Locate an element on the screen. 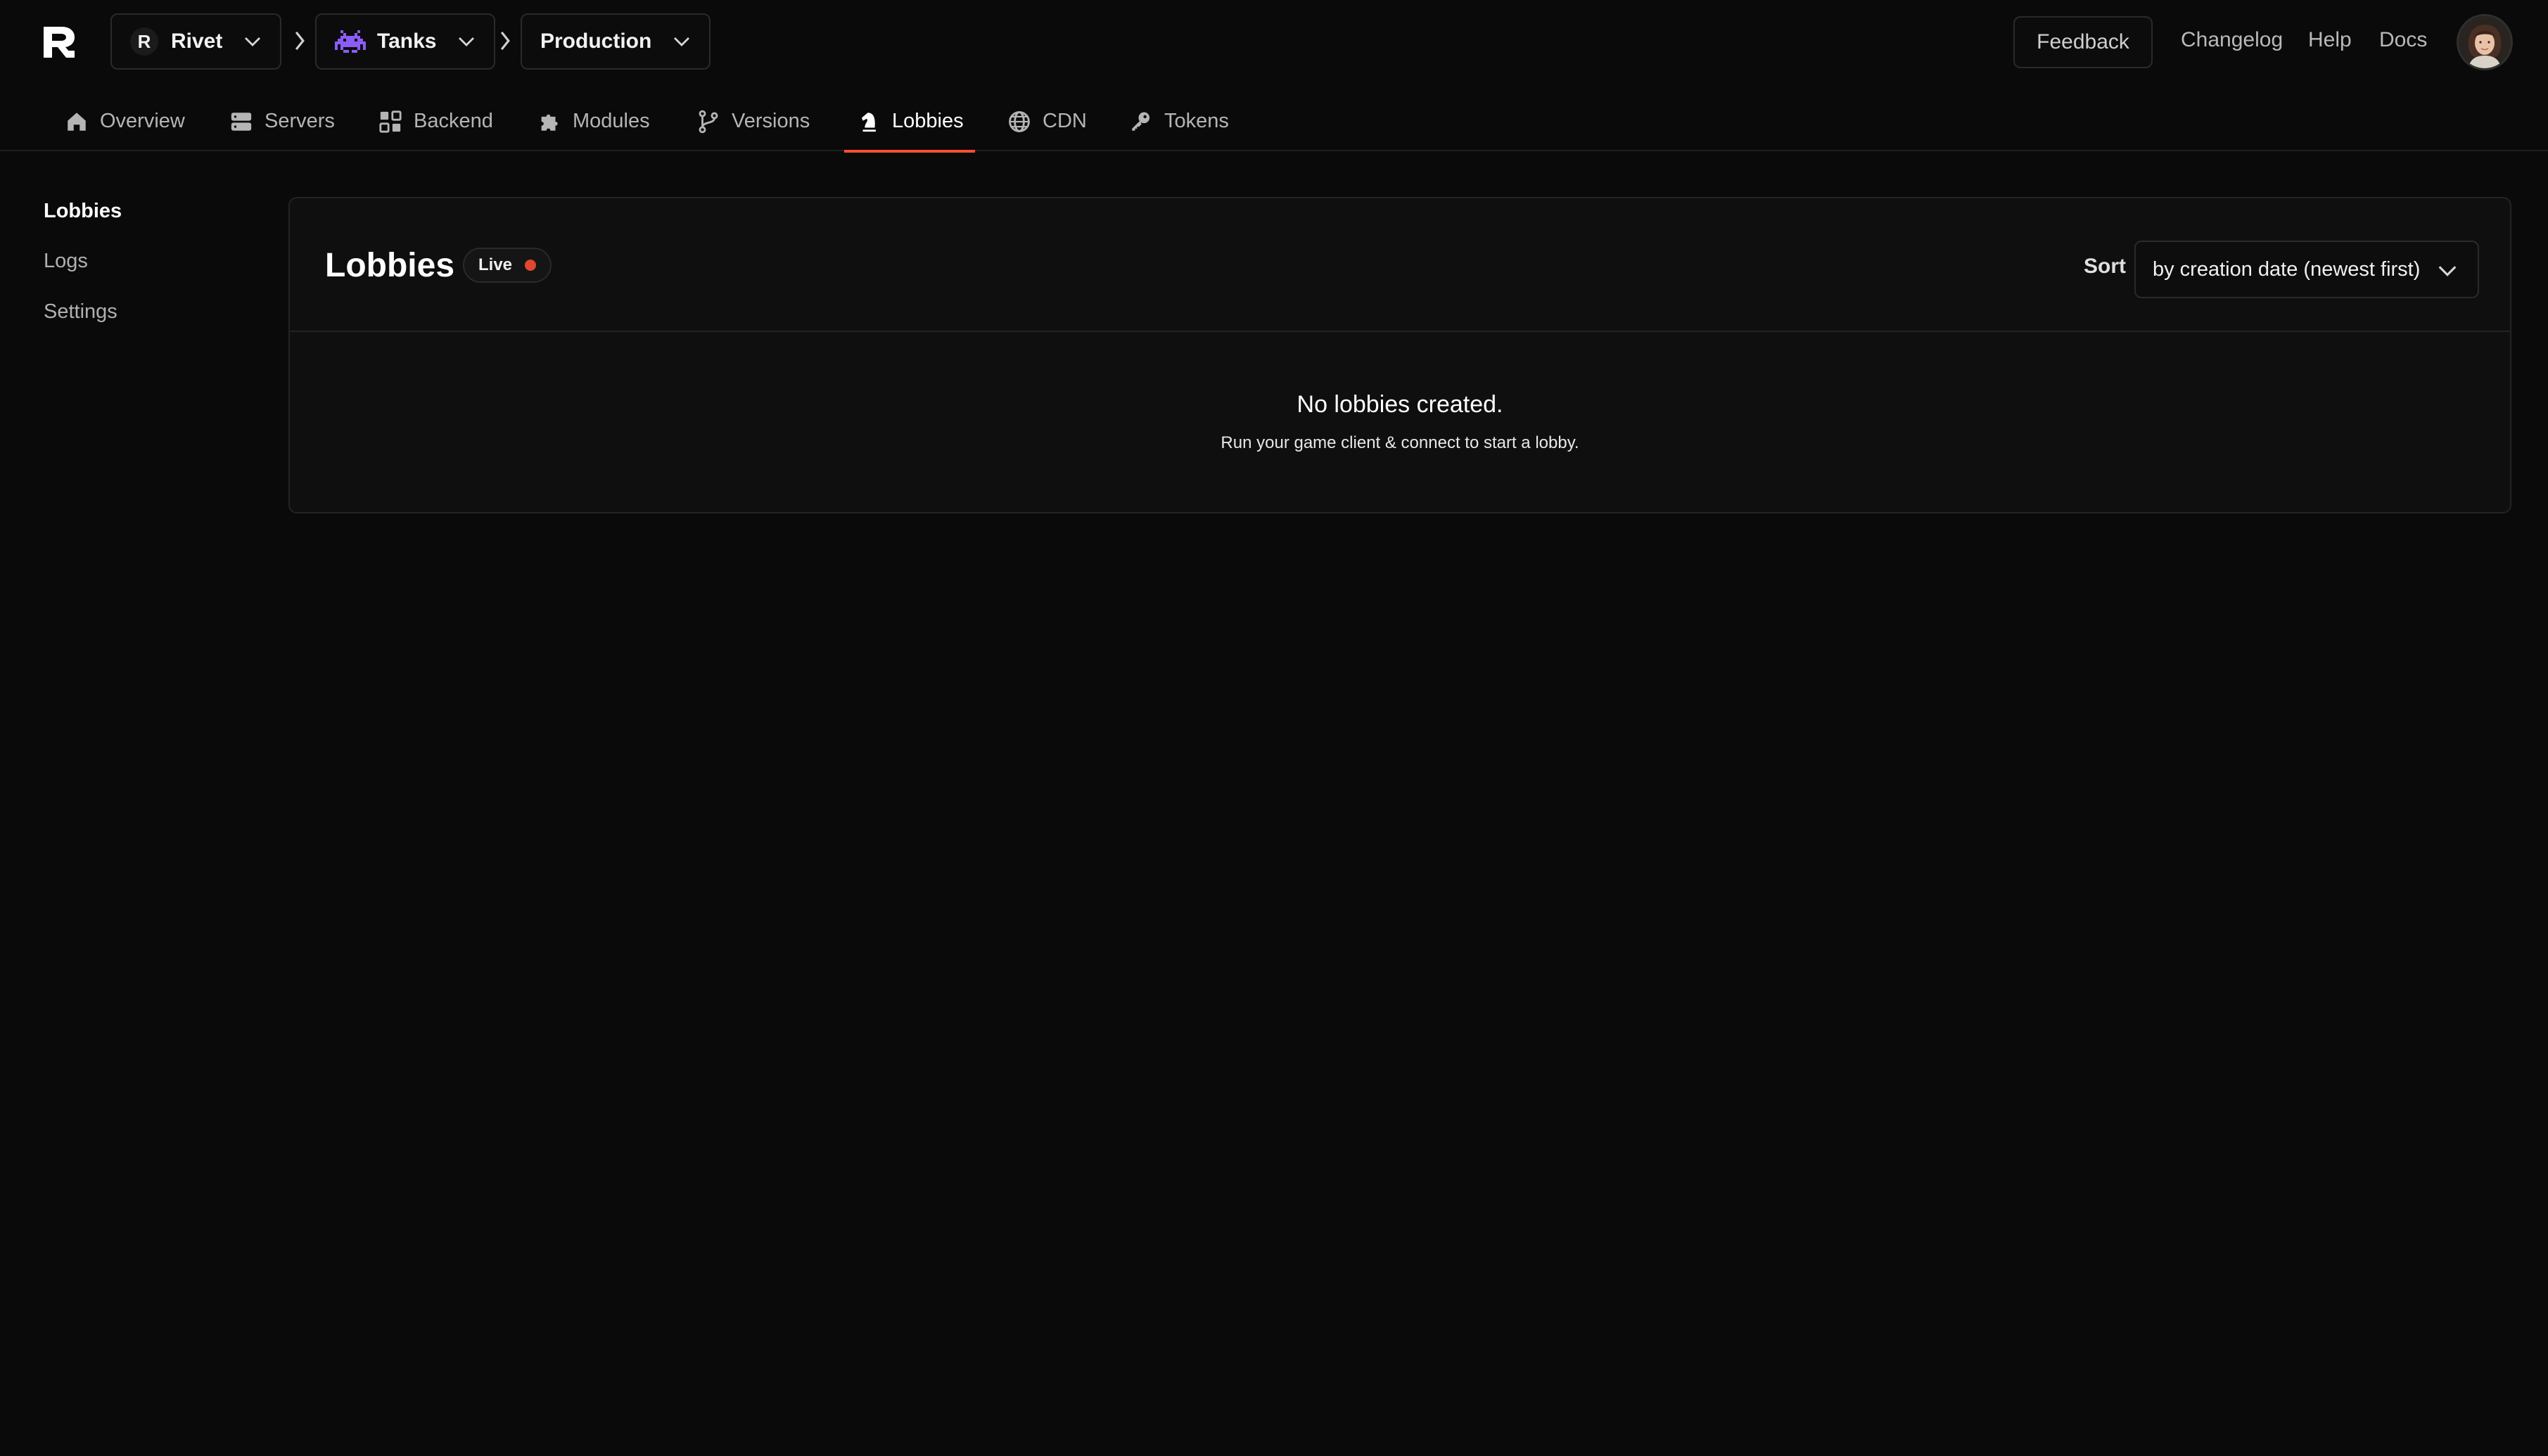 This screenshot has height=1456, width=2548. tab-label: Overview is located at coordinates (142, 121).